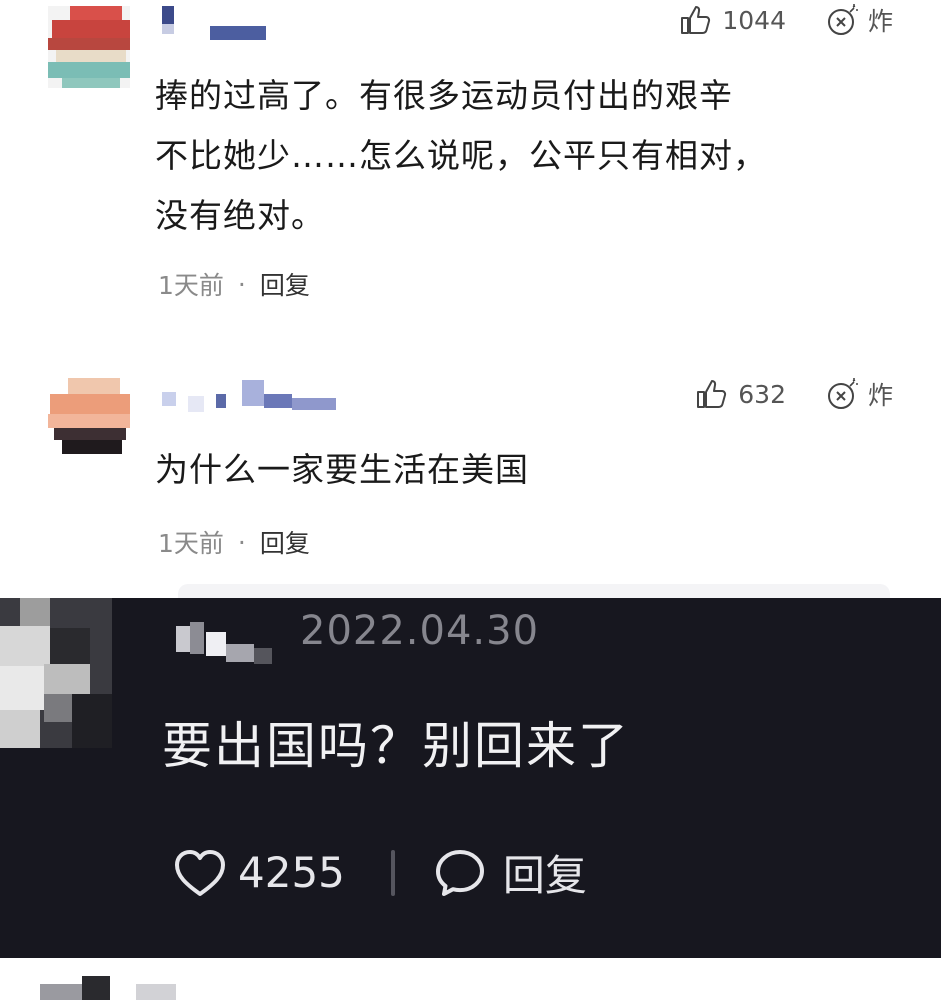  Describe the element at coordinates (470, 979) in the screenshot. I see `next-comment-peek` at that location.